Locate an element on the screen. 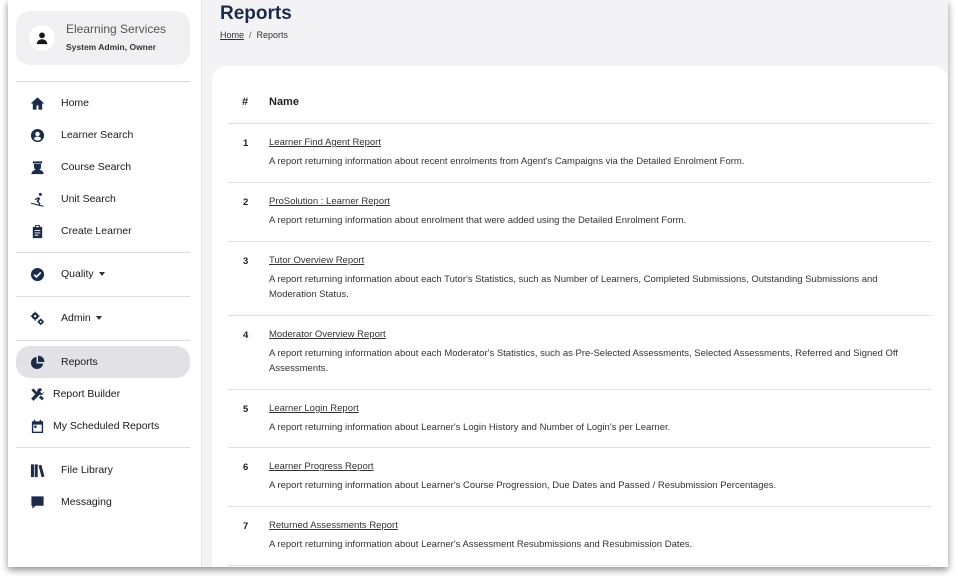 This screenshot has height=581, width=958. page-title: Reports is located at coordinates (256, 13).